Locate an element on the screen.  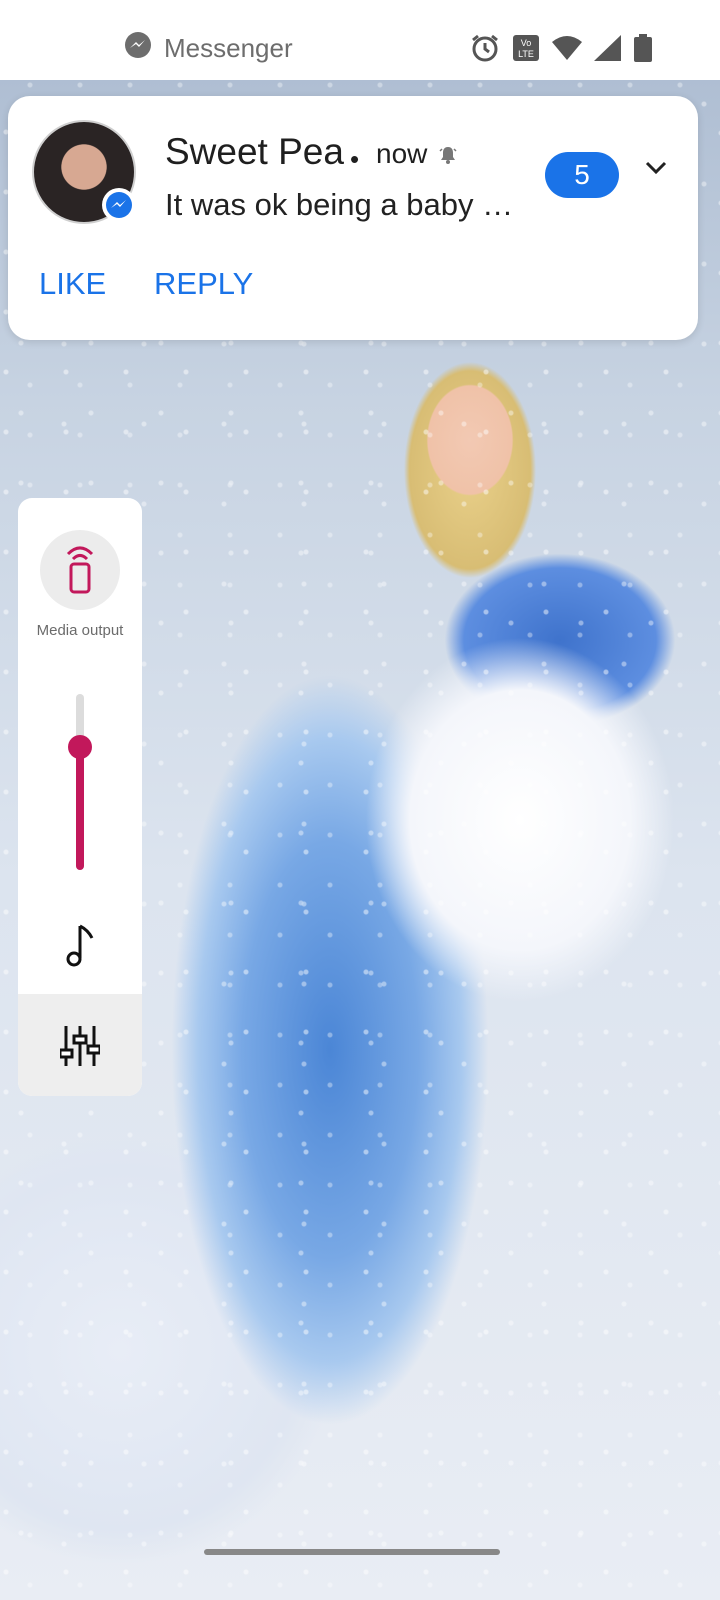
status-bar: Messenger Vo LTE is located at coordinates (360, 40).